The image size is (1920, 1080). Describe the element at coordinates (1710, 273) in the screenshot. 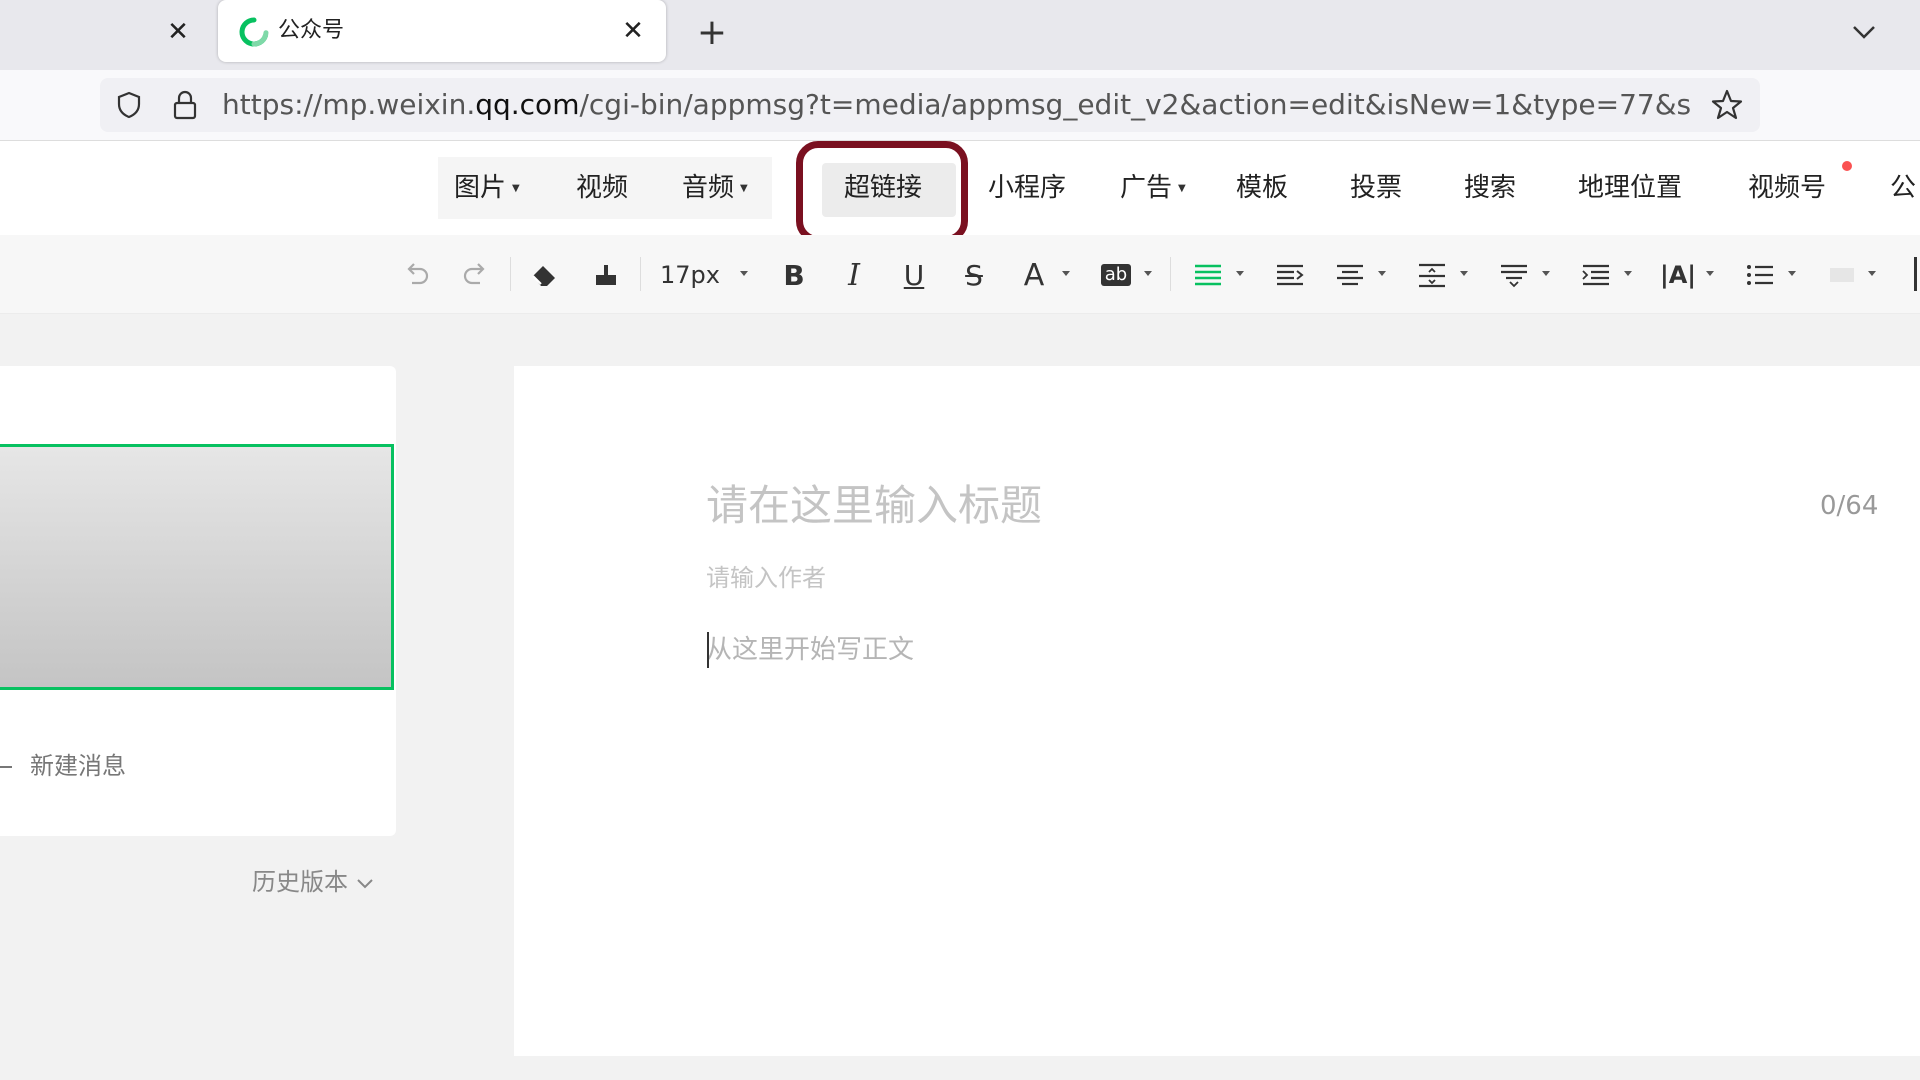

I see `letter-spacing-caret-icon` at that location.